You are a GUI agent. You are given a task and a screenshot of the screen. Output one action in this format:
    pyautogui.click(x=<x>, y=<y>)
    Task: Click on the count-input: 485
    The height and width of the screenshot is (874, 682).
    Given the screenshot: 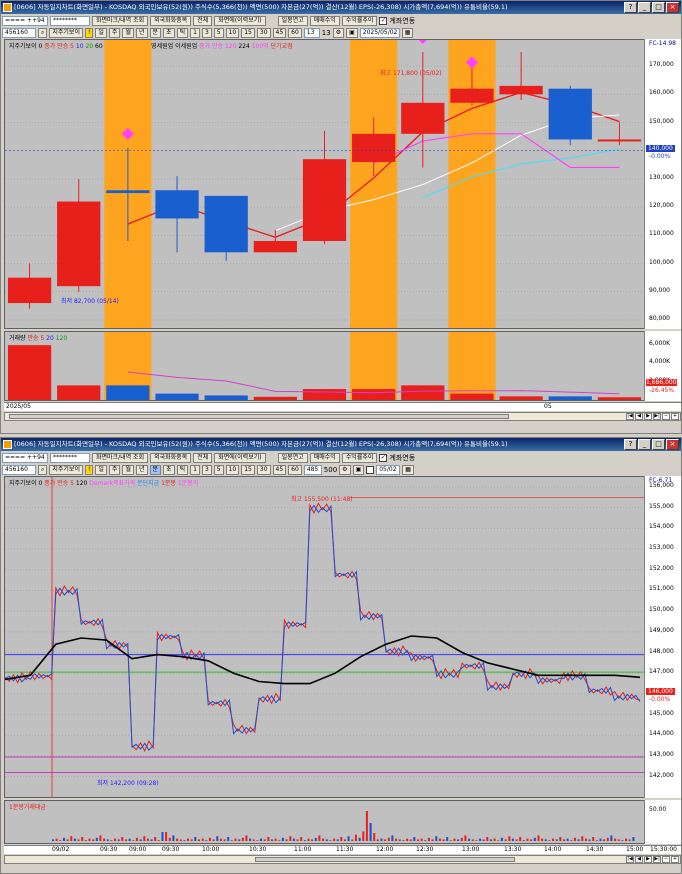 What is the action you would take?
    pyautogui.click(x=312, y=469)
    